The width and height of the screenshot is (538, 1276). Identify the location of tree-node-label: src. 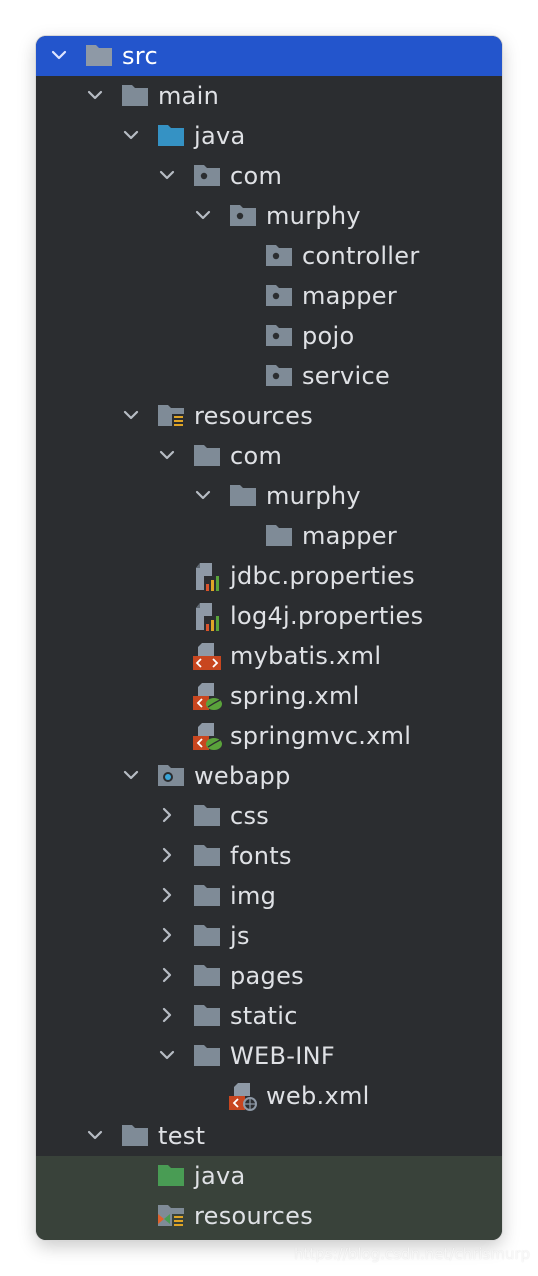
(140, 56).